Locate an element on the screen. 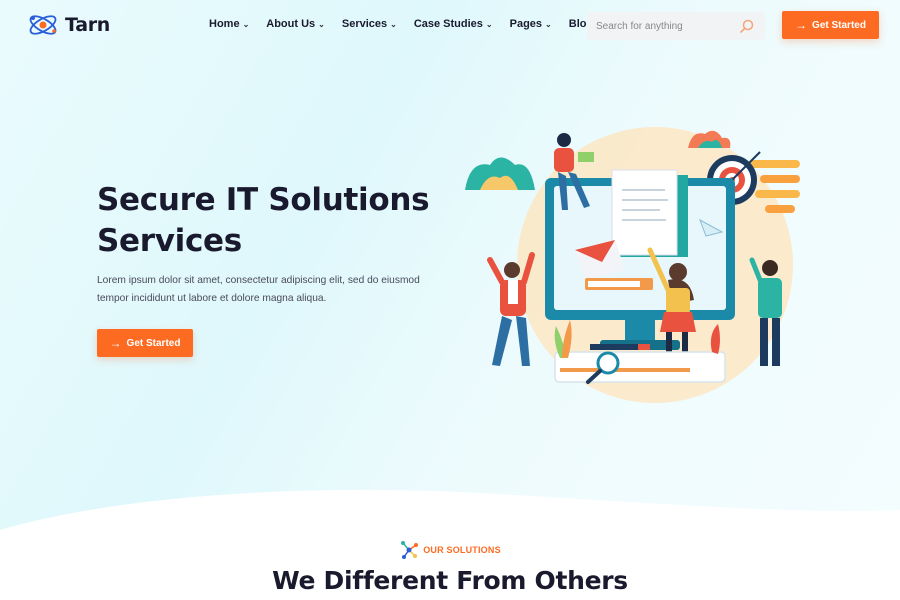 This screenshot has height=600, width=900. nav-item-services: Services ⌄ is located at coordinates (369, 24).